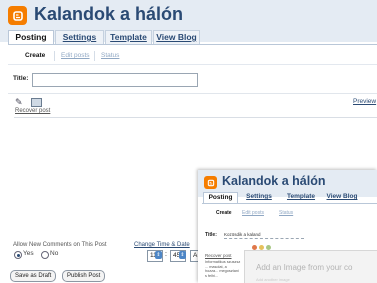  Describe the element at coordinates (162, 245) in the screenshot. I see `change-time-link: Change Time & Date` at that location.